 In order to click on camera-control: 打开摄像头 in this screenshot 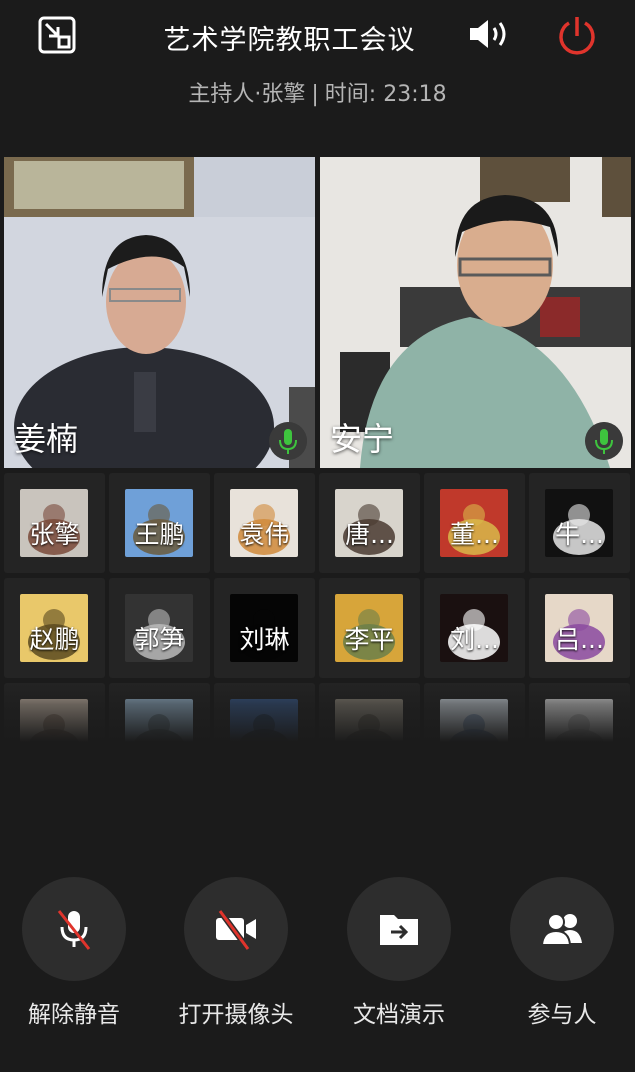, I will do `click(236, 952)`.